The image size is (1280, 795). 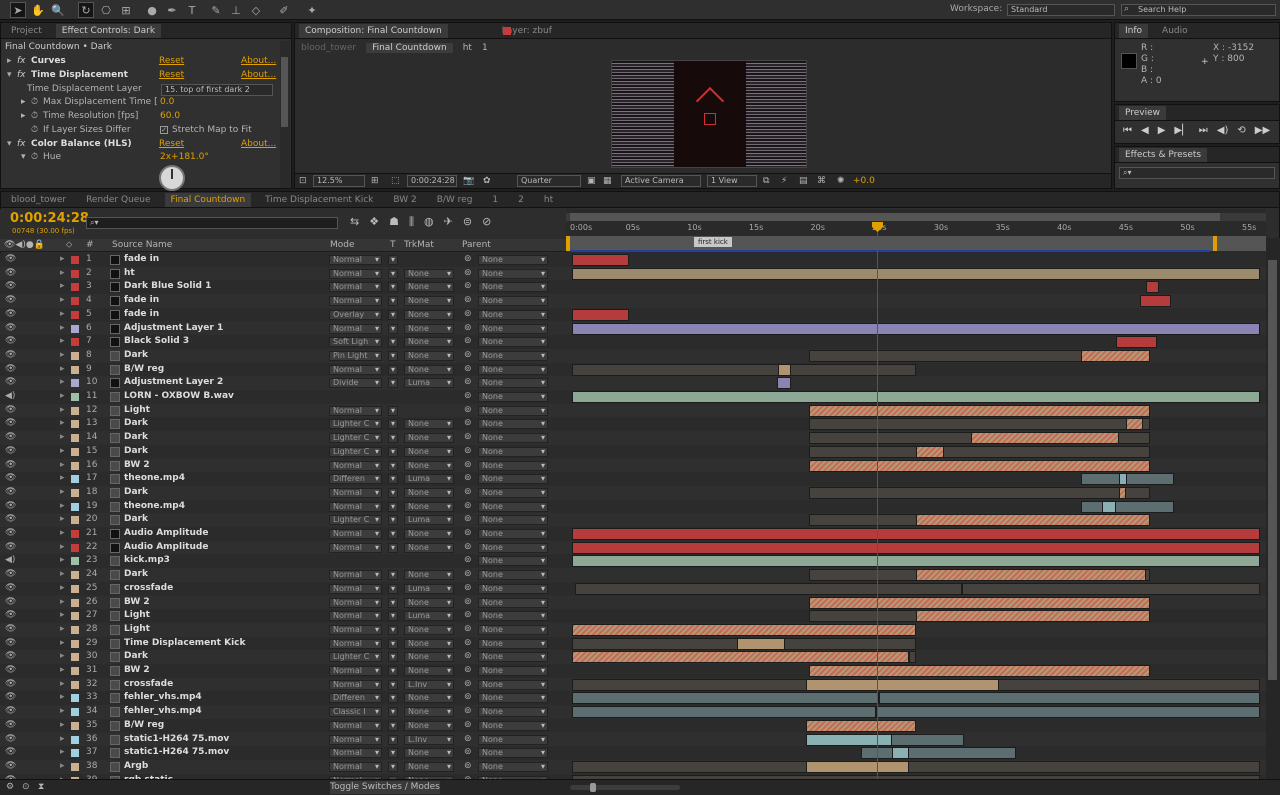 What do you see at coordinates (224, 548) in the screenshot?
I see `layer-name: Audio Amplitude` at bounding box center [224, 548].